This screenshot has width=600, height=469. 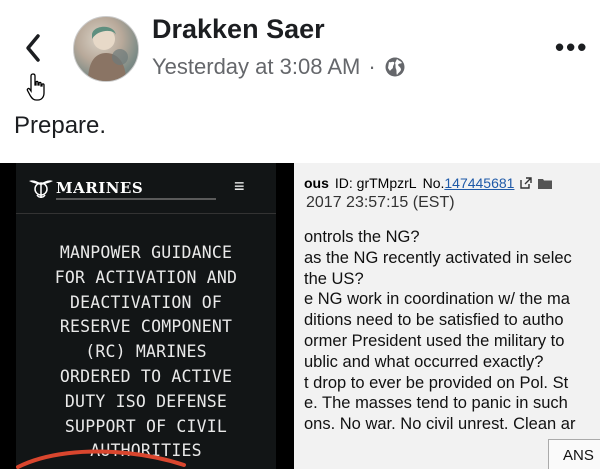 I want to click on post-header: ous ID: grTMpzrL No.147445681, so click(x=428, y=183).